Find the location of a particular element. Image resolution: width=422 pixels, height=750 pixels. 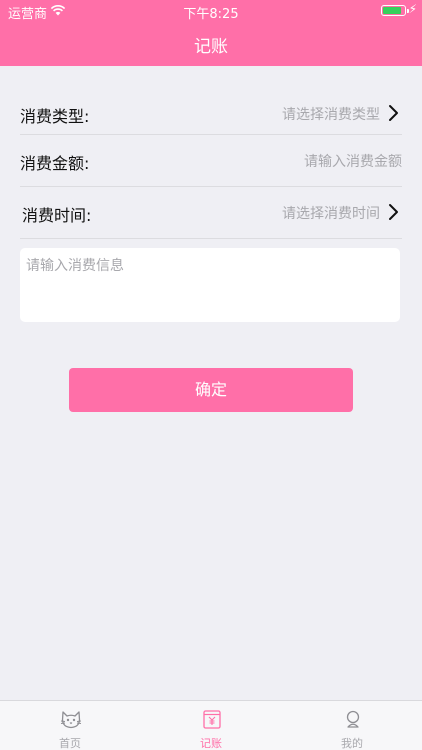

tab-ledger-label: 记账 is located at coordinates (211, 743).